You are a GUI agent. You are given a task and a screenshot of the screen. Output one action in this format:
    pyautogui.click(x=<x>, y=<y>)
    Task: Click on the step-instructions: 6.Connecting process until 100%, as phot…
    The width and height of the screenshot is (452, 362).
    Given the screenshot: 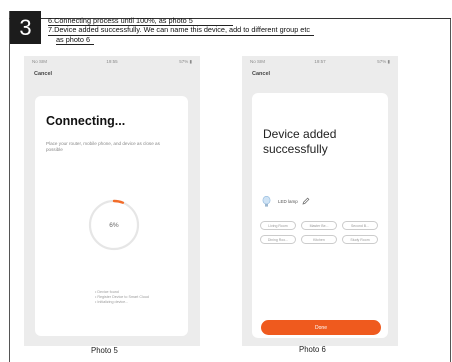 What is the action you would take?
    pyautogui.click(x=181, y=31)
    